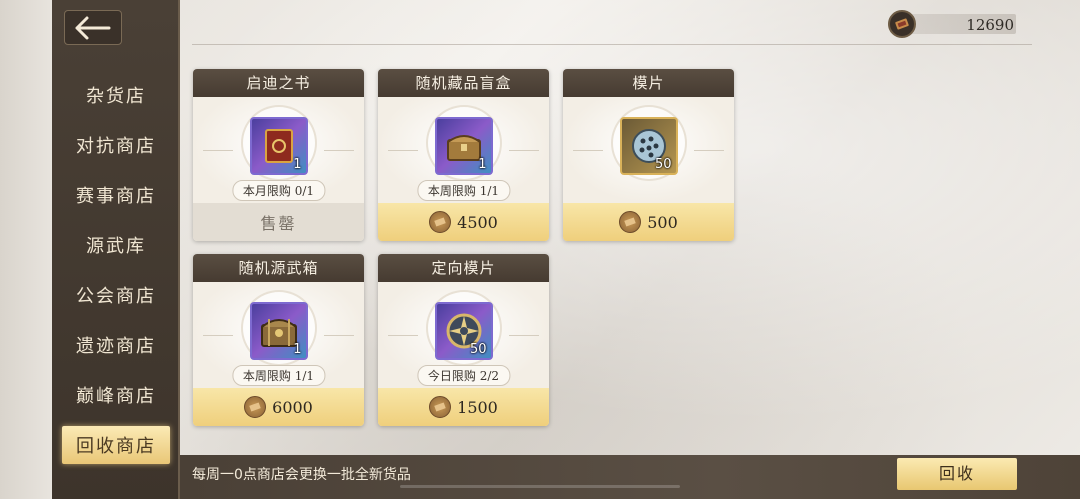 This screenshot has width=1080, height=499. What do you see at coordinates (278, 222) in the screenshot?
I see `sold-out-label: 售罄` at bounding box center [278, 222].